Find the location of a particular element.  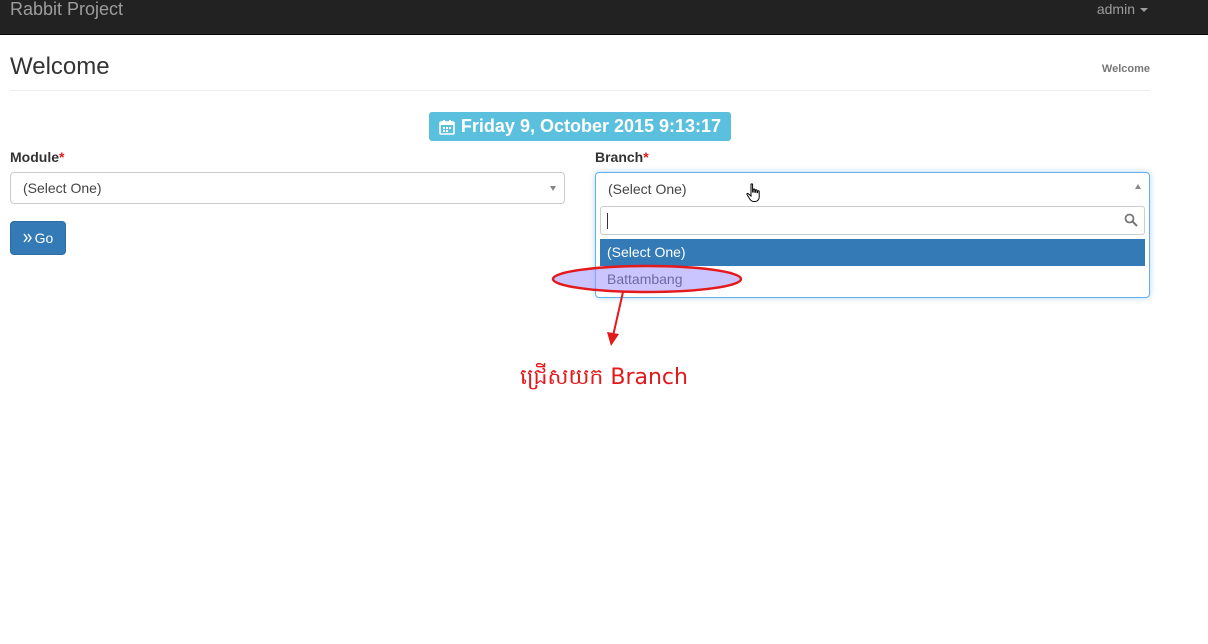

go-button: Go is located at coordinates (38, 238).